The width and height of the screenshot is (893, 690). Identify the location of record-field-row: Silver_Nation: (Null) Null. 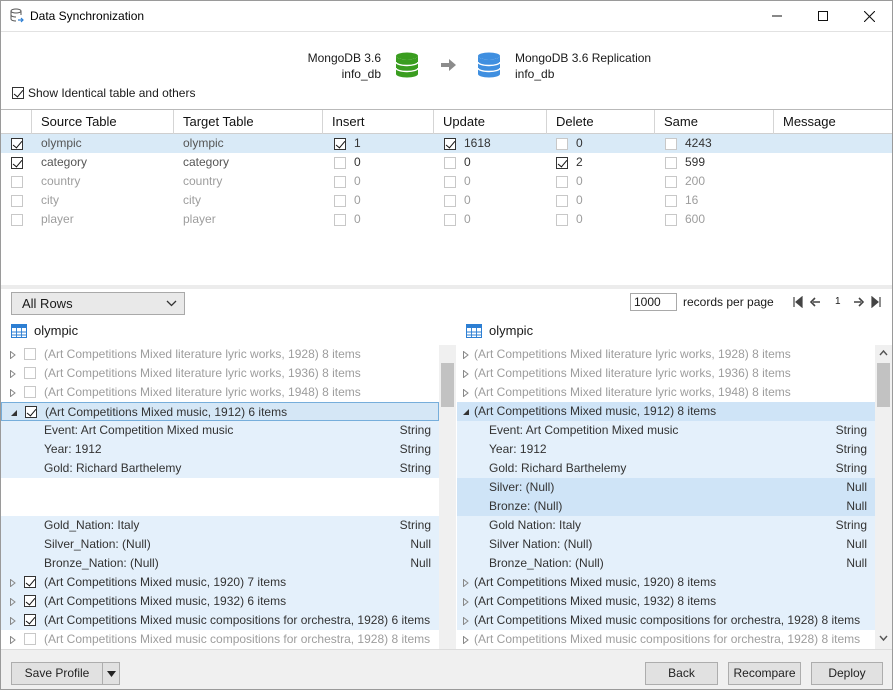
(220, 544).